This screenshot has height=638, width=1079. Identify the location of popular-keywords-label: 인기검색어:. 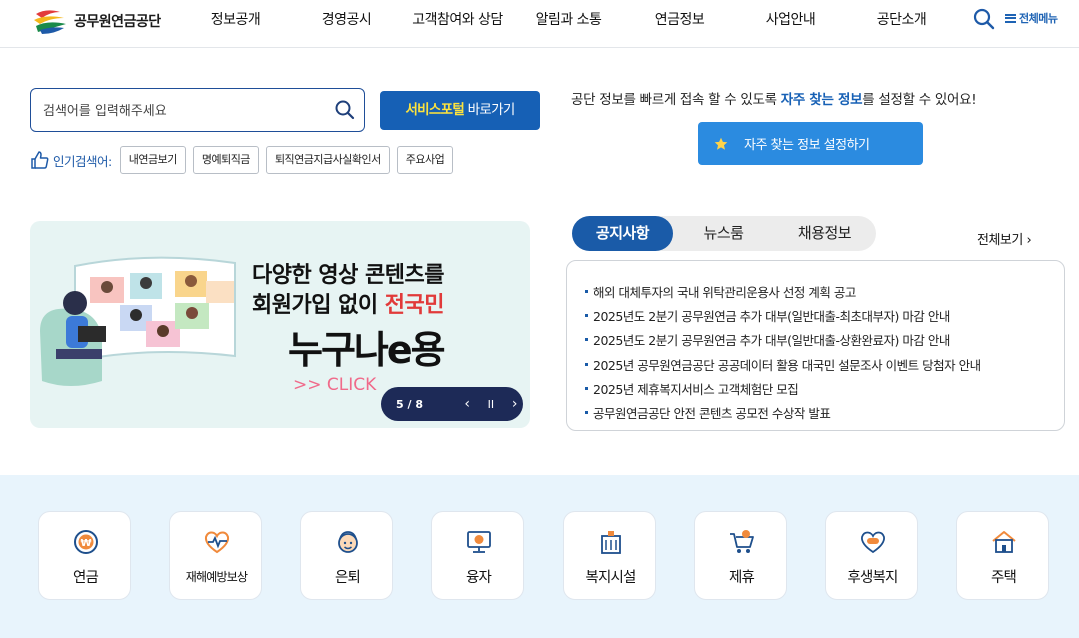
(71, 160).